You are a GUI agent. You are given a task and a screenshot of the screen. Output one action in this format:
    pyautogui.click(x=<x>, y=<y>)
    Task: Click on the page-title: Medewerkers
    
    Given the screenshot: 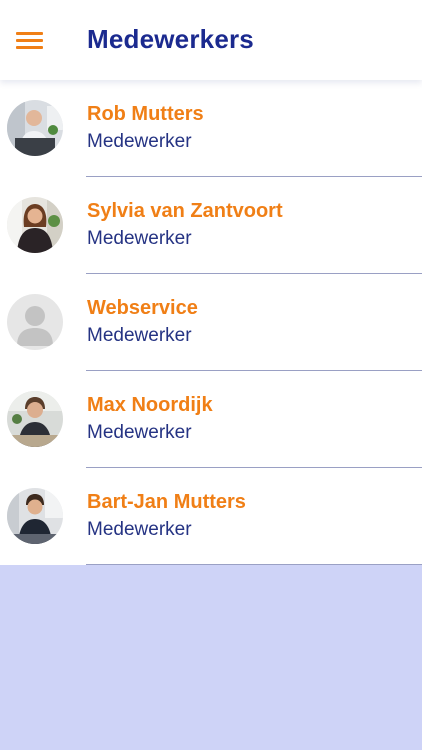 What is the action you would take?
    pyautogui.click(x=170, y=39)
    